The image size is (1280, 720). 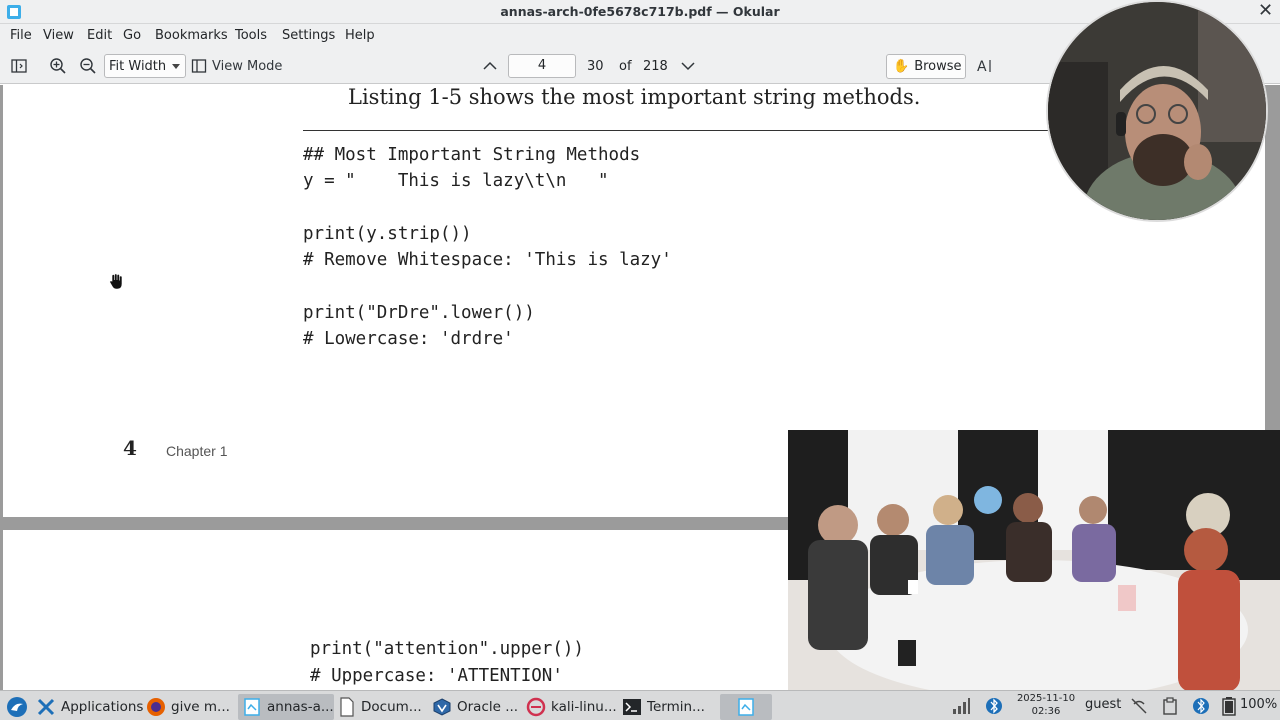 I want to click on menu-view: View, so click(x=58, y=35).